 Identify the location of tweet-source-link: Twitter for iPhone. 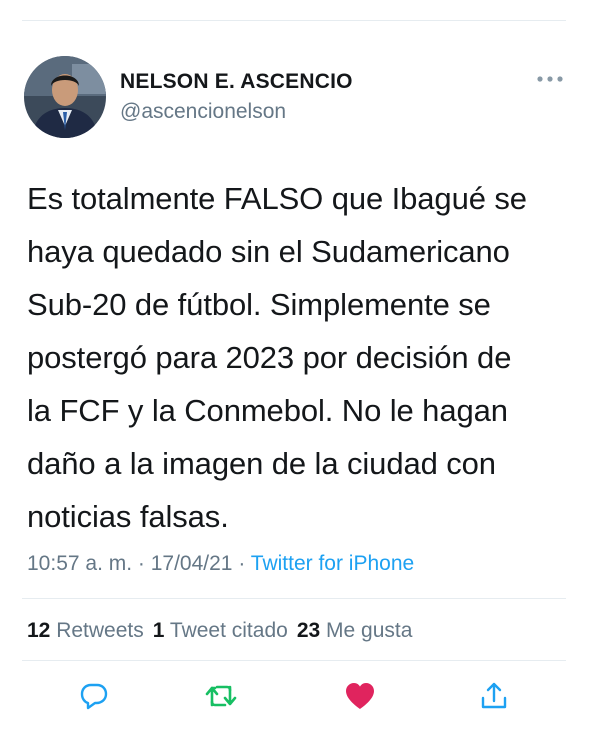
(332, 563).